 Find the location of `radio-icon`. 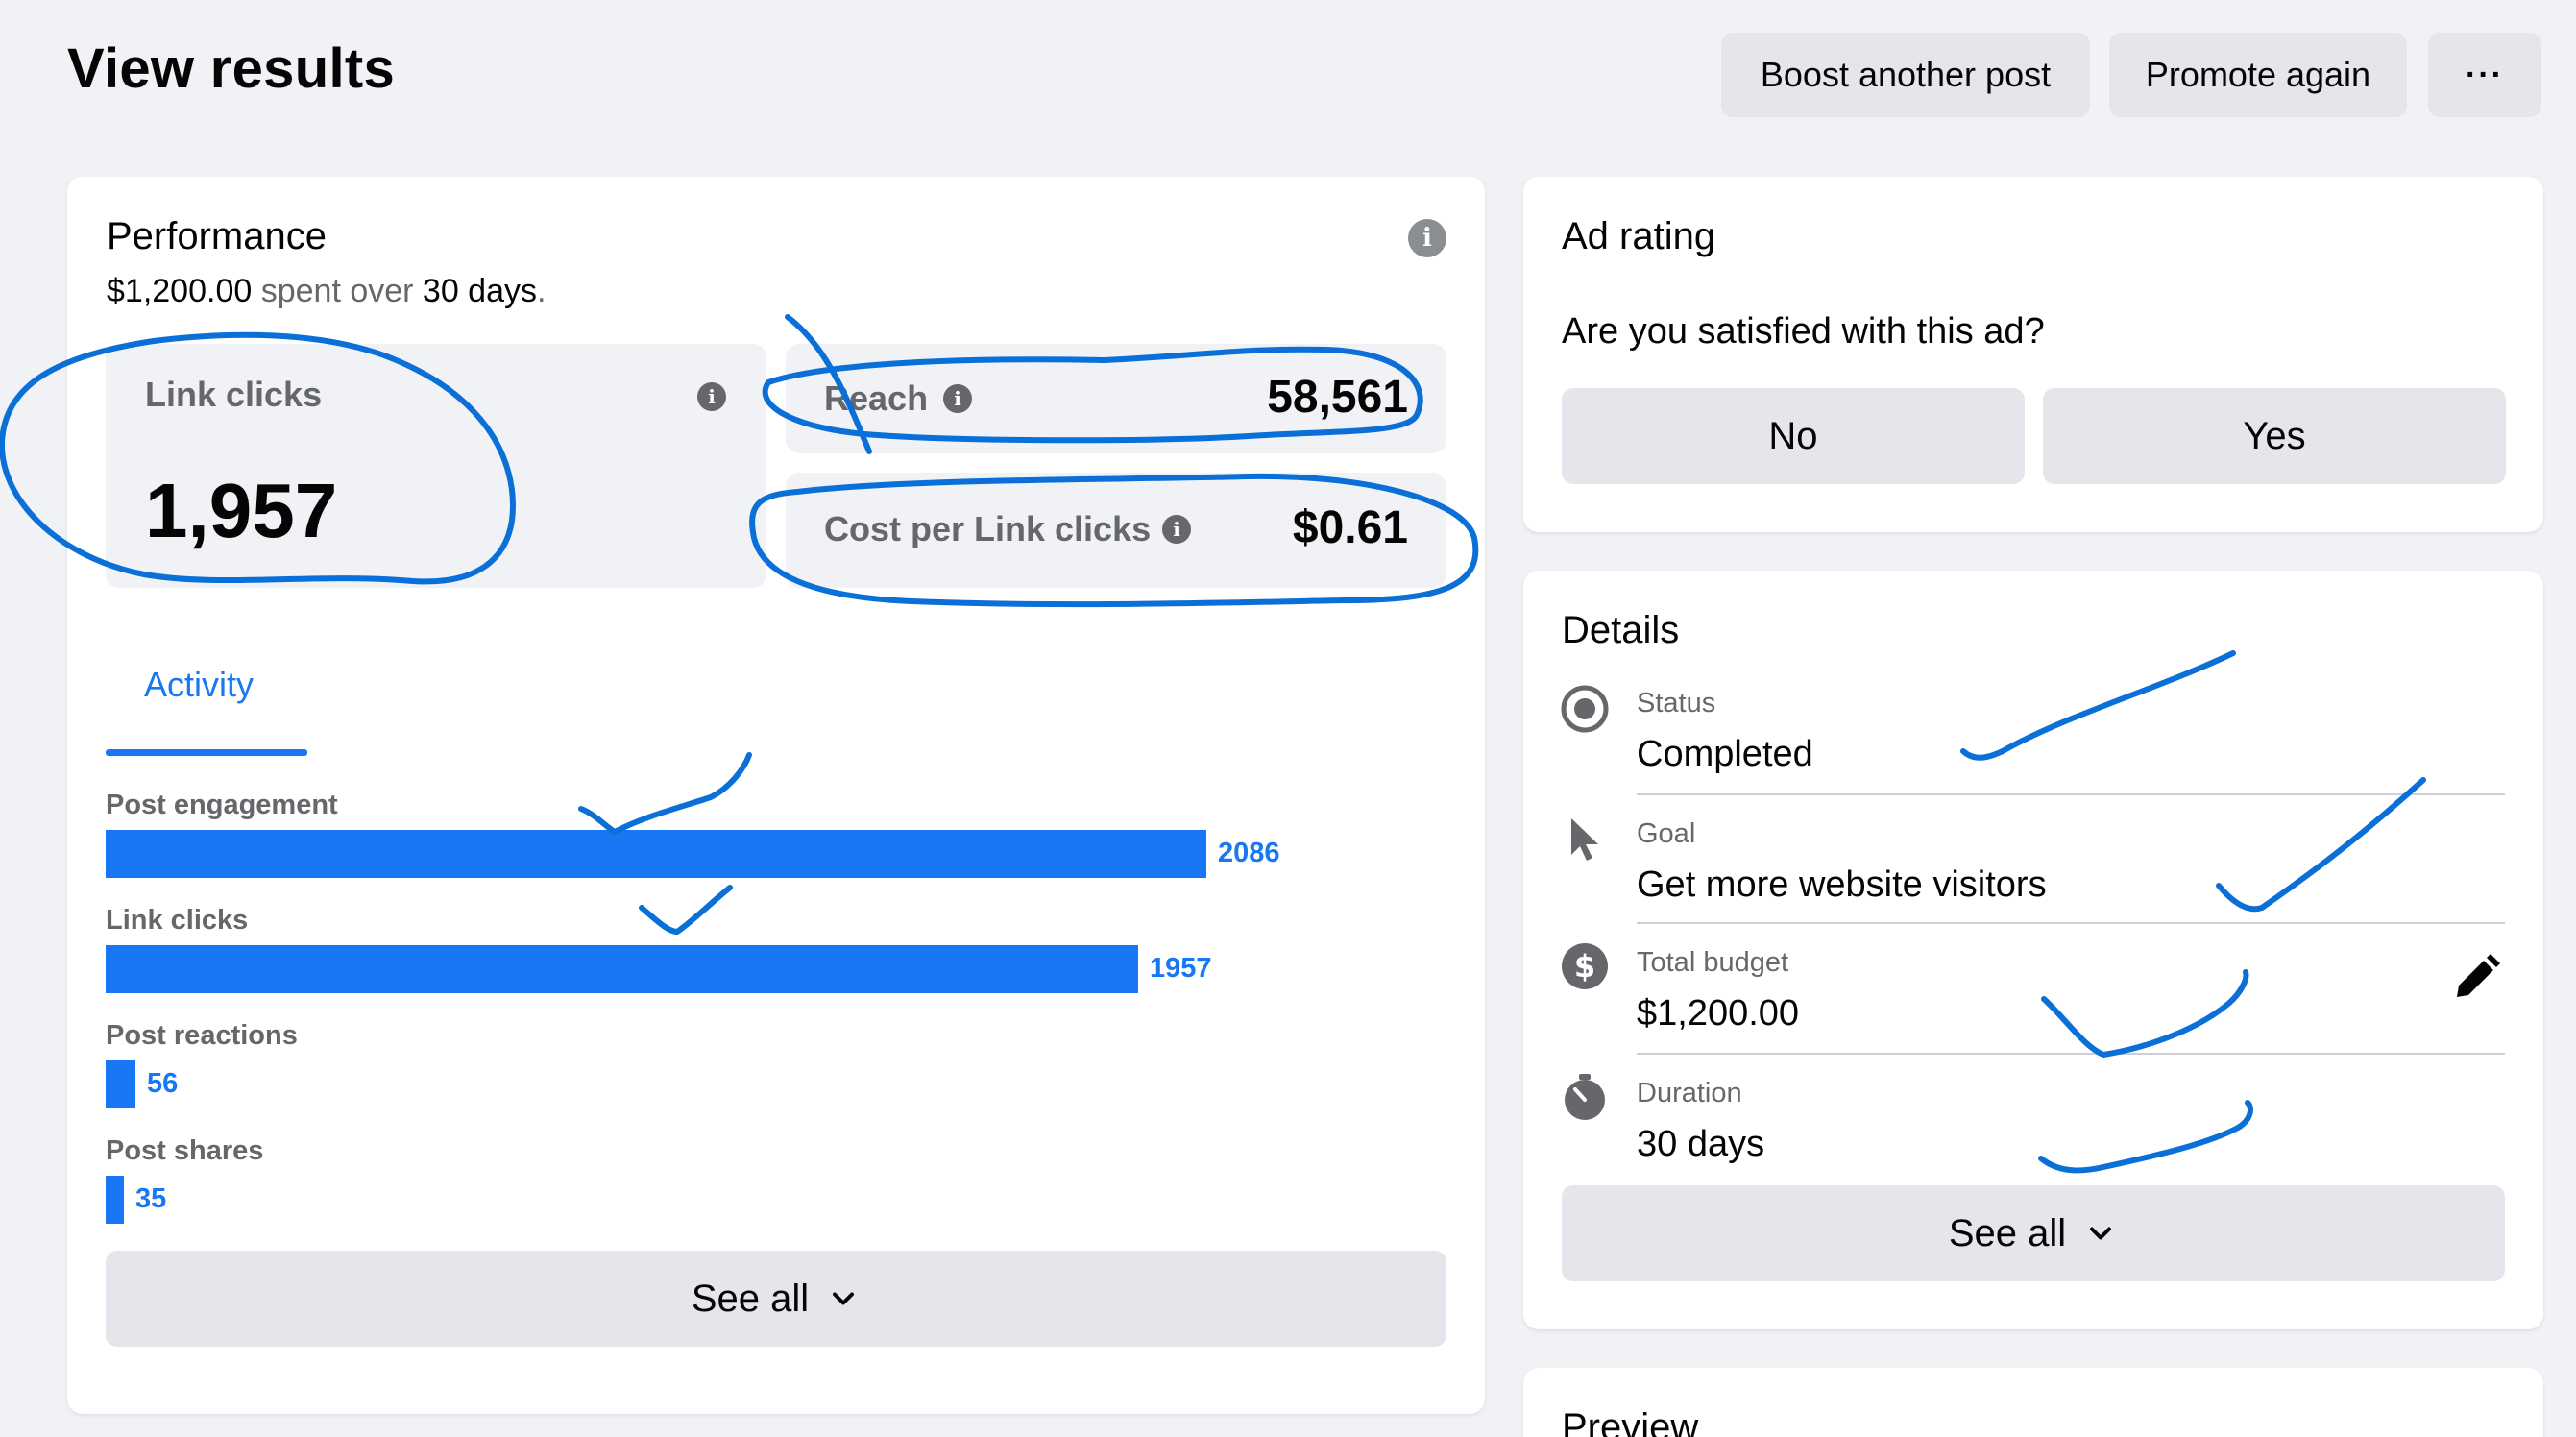

radio-icon is located at coordinates (1585, 709).